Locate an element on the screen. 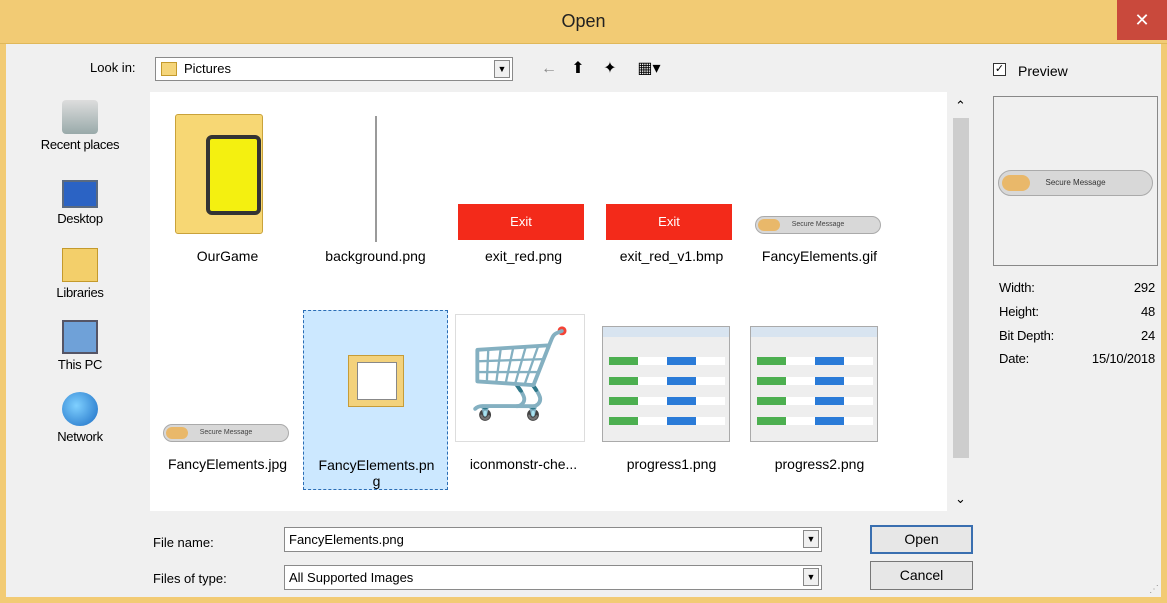  file-name: exit_red_v1.bmp is located at coordinates (671, 256).